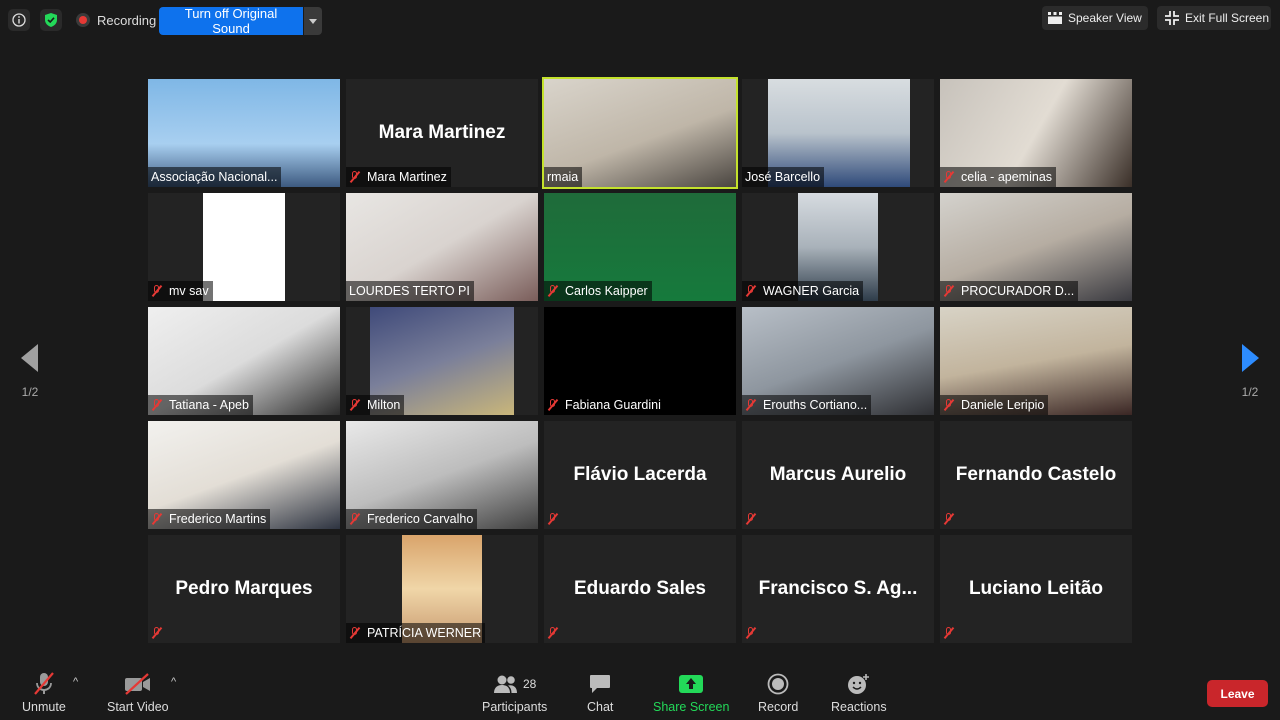 The image size is (1280, 720). I want to click on record-button: Record, so click(778, 693).